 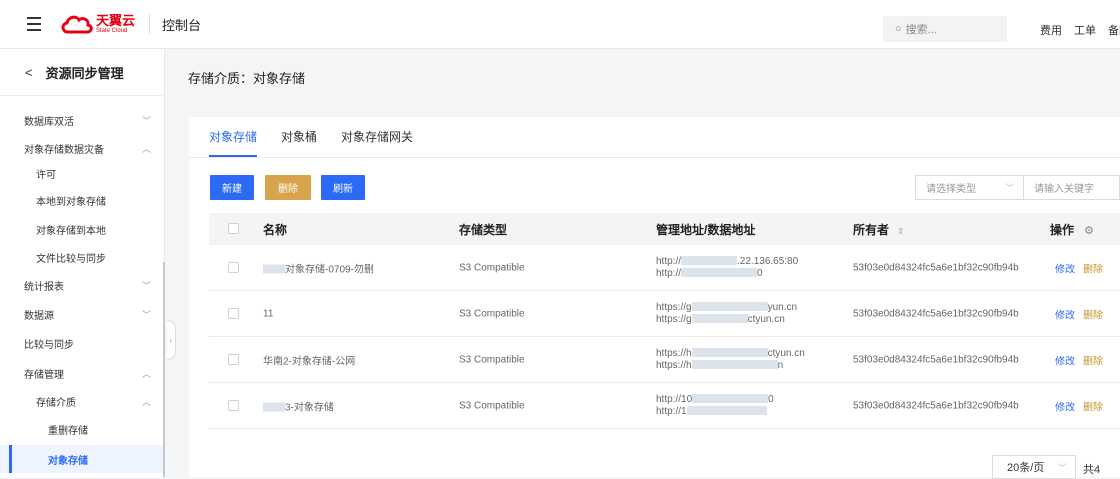 I want to click on cloud-logo-icon, so click(x=77, y=24).